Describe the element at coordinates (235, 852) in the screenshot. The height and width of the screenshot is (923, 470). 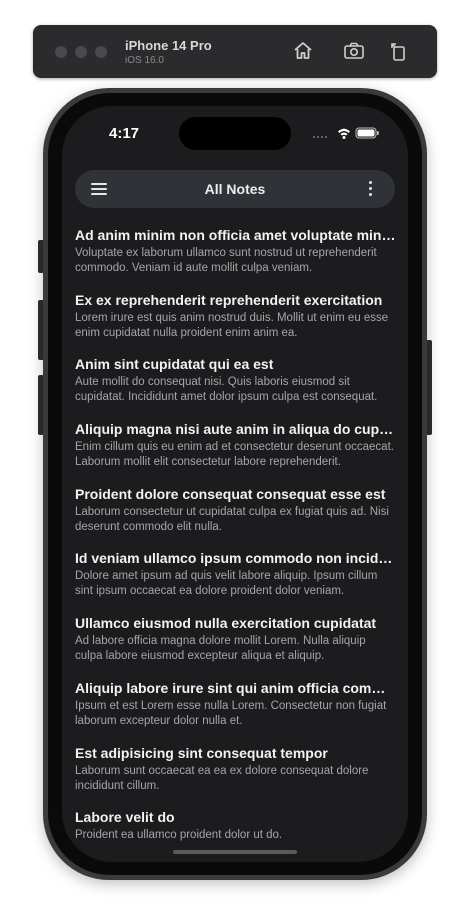
I see `home-indicator` at that location.